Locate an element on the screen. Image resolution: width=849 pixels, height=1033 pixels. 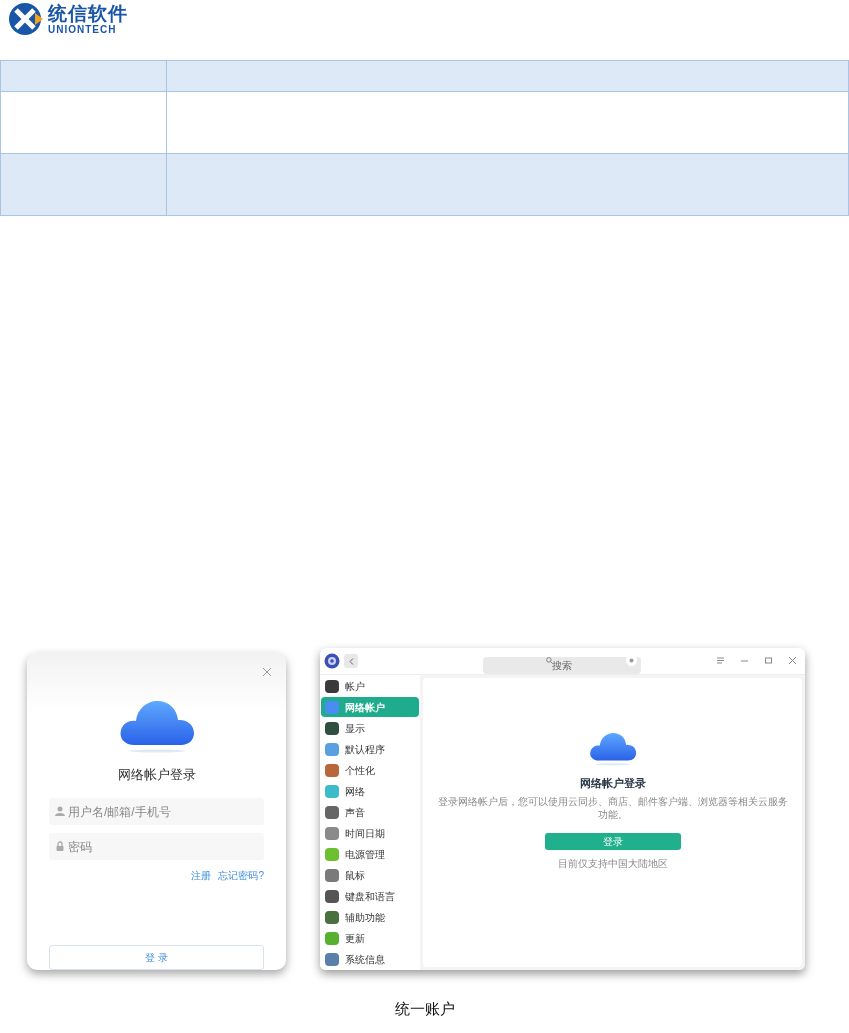
logo-subtitle: UNIONTECH is located at coordinates (83, 29).